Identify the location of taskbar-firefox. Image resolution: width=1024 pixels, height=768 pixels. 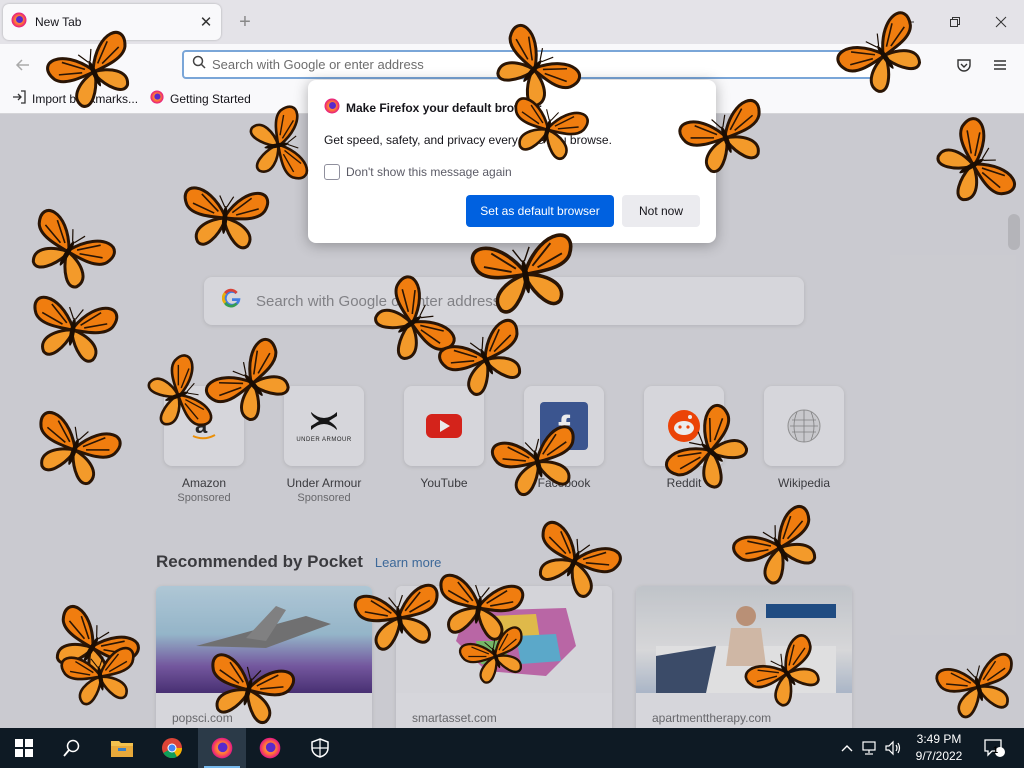
(270, 748).